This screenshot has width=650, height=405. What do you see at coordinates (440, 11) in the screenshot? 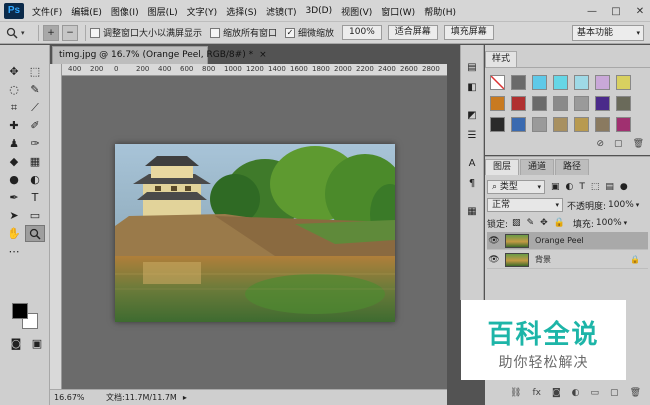
I see `menu-help: 帮助(H)` at bounding box center [440, 11].